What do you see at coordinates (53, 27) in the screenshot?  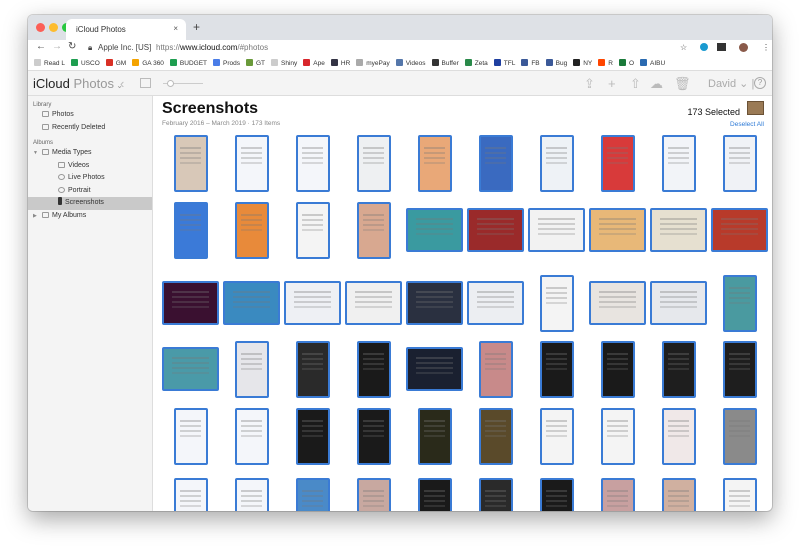 I see `minimize-window-button` at bounding box center [53, 27].